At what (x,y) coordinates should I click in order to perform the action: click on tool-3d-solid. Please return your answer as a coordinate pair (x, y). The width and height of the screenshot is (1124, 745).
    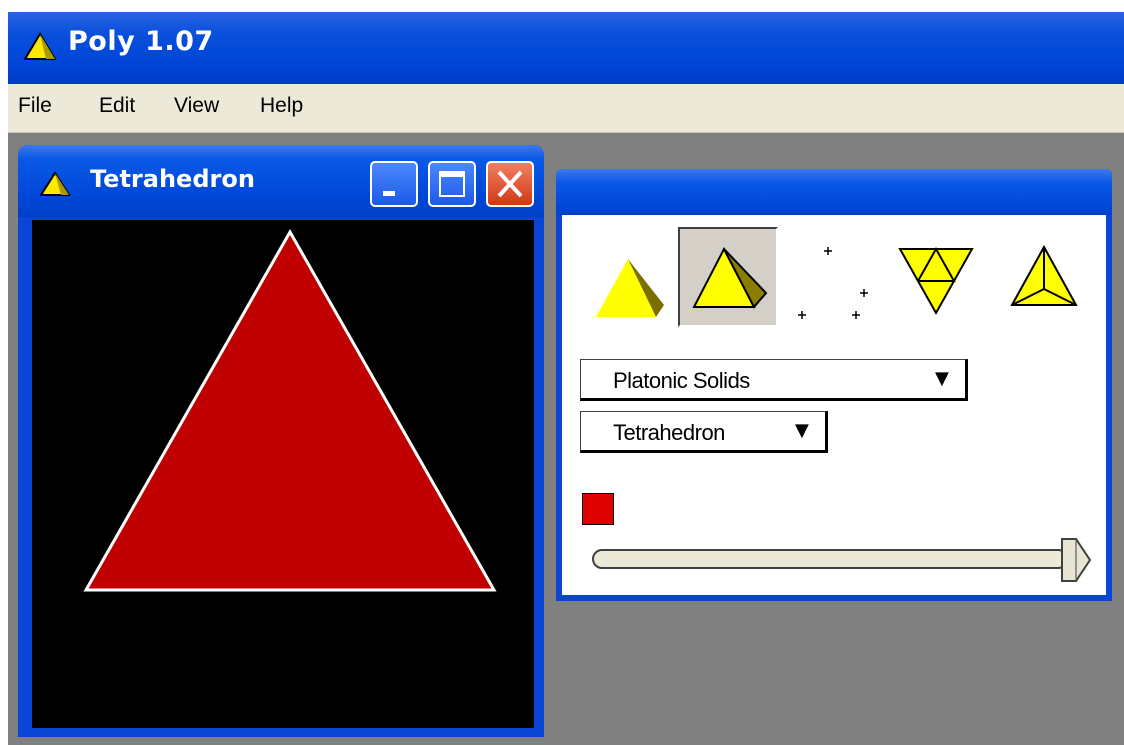
    Looking at the image, I should click on (628, 289).